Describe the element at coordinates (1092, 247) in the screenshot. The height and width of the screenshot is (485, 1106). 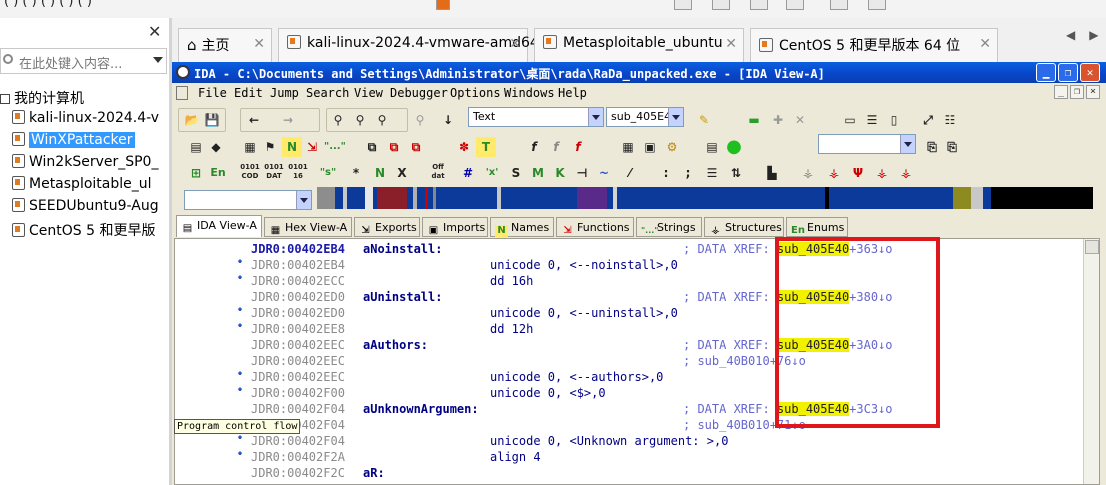
I see `scroll-up-button` at that location.